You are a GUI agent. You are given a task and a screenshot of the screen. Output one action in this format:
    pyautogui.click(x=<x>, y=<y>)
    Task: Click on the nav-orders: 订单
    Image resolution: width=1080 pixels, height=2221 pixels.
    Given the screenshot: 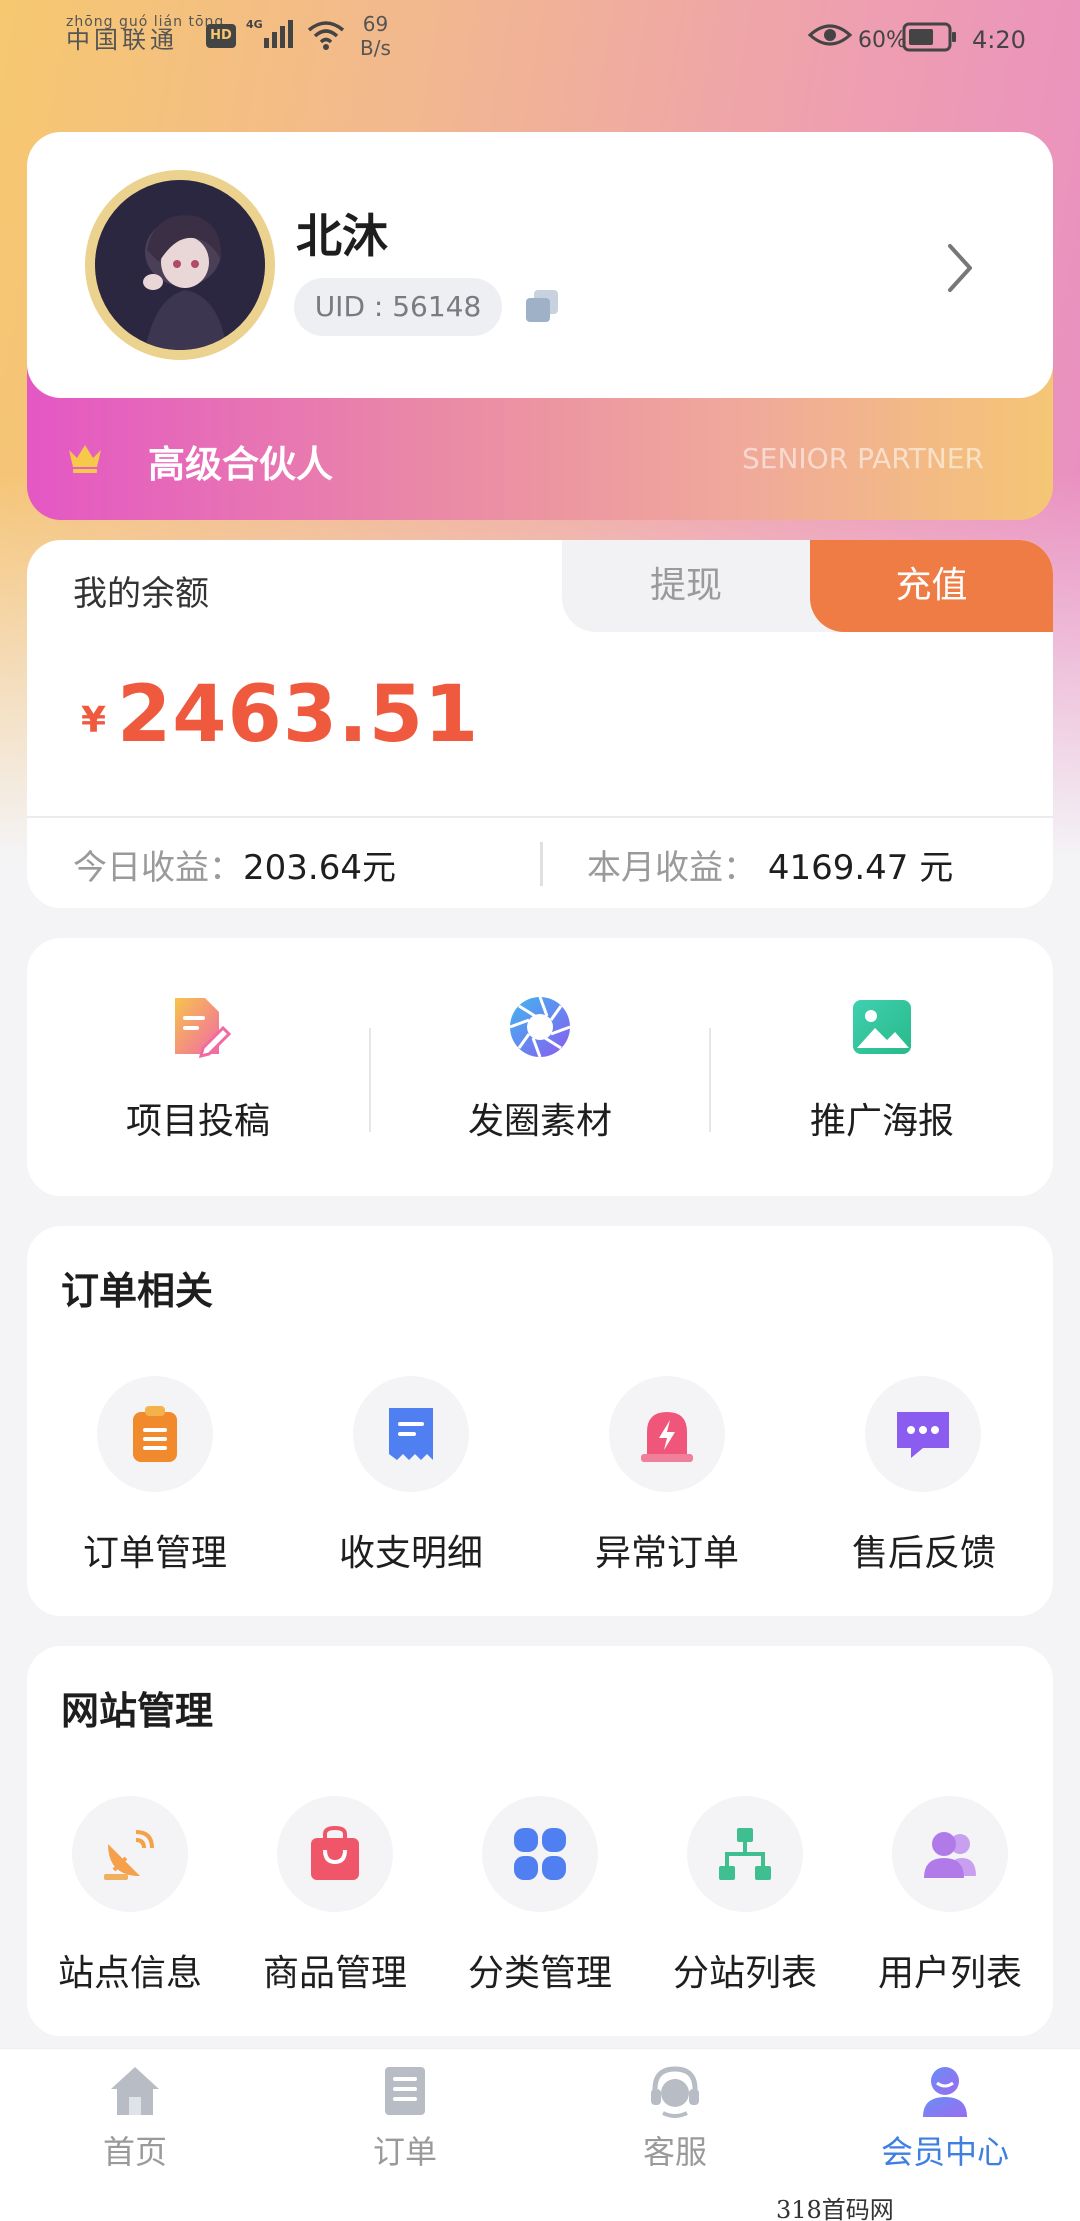 What is the action you would take?
    pyautogui.click(x=405, y=2135)
    